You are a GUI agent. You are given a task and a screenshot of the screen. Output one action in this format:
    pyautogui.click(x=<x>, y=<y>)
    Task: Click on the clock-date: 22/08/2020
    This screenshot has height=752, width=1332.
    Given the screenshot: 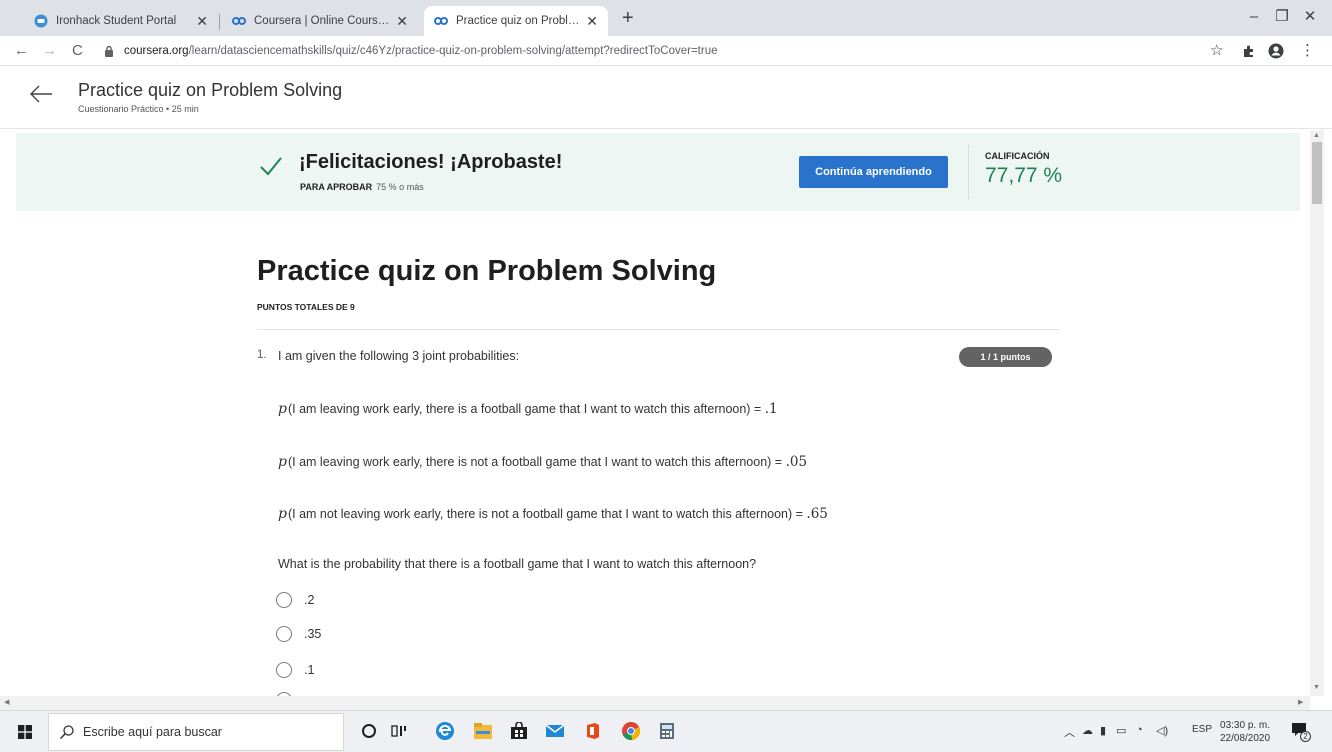 What is the action you would take?
    pyautogui.click(x=1245, y=738)
    